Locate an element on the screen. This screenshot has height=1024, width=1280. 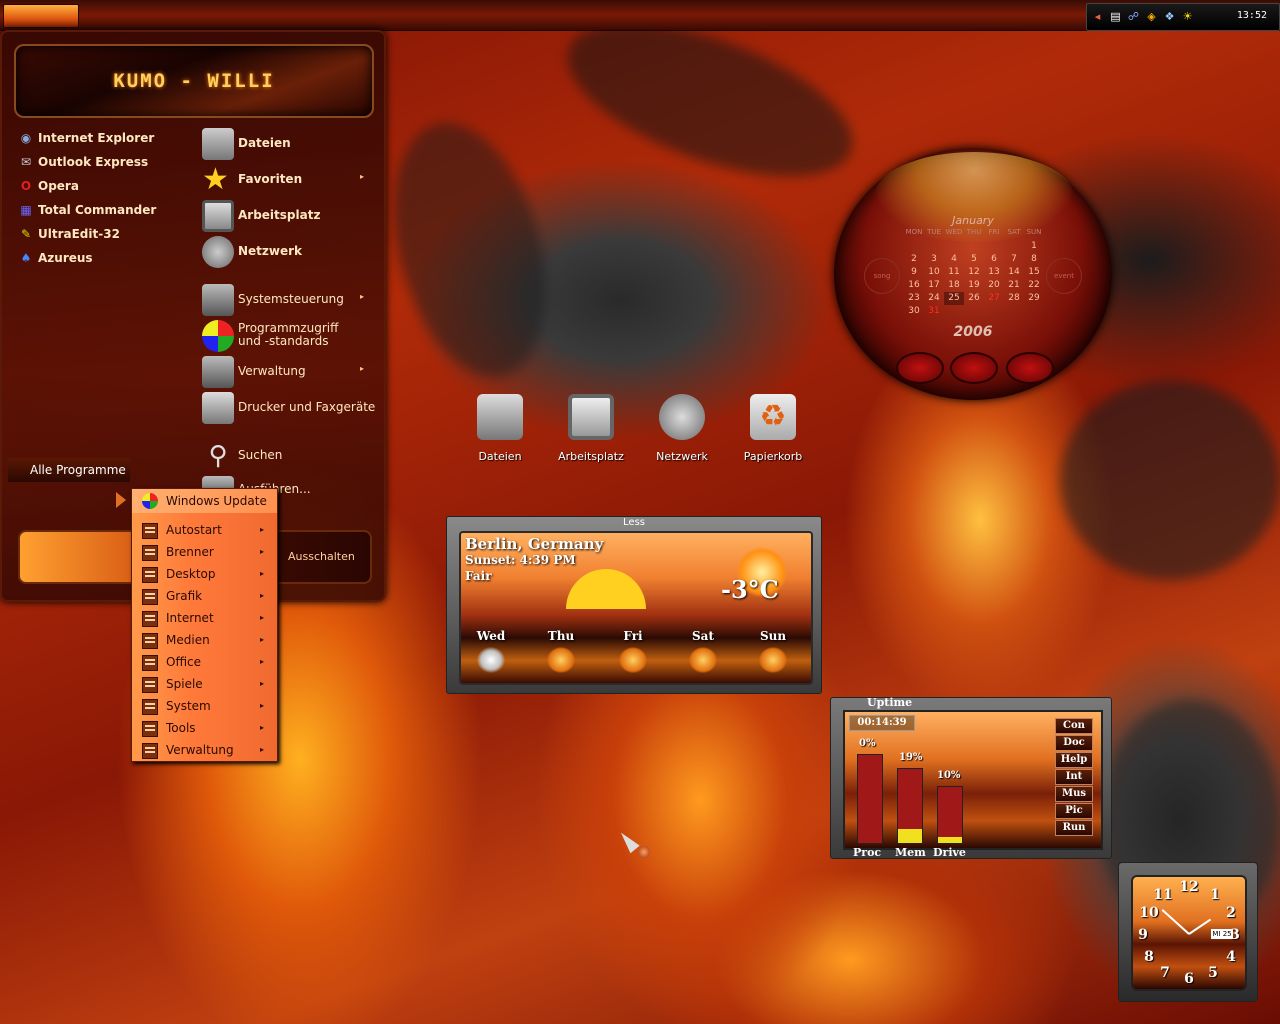
submenu-windows-update: Windows Update is located at coordinates (204, 501).